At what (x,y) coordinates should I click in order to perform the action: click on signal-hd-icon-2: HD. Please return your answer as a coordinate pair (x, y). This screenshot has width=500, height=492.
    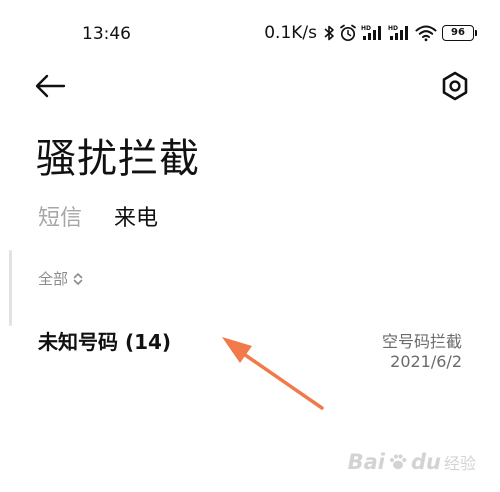
    Looking at the image, I should click on (400, 33).